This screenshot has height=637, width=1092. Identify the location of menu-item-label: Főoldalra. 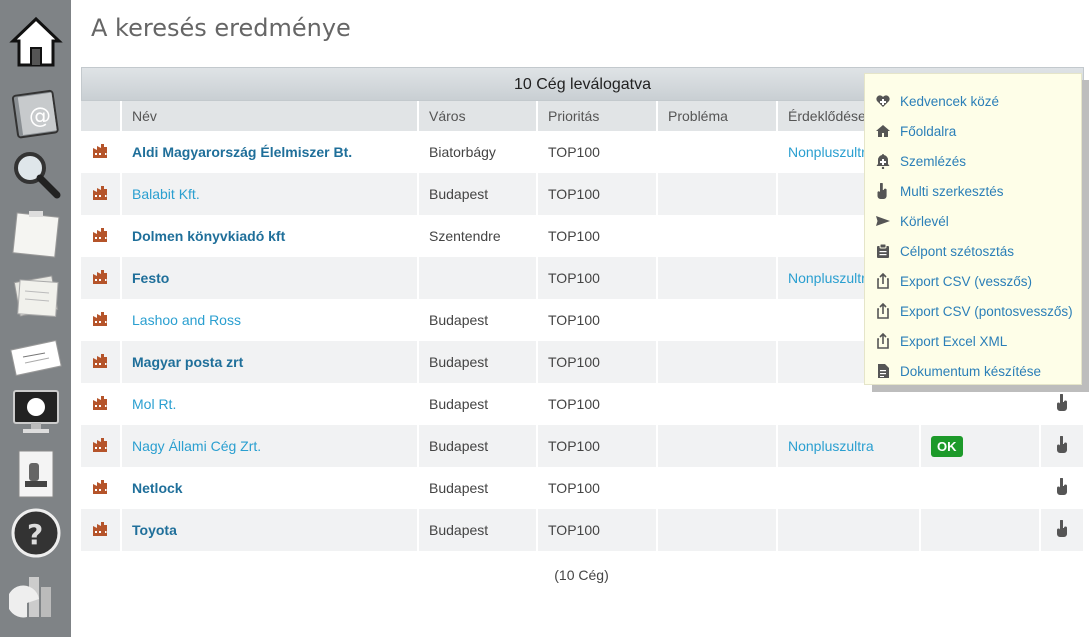
(928, 131).